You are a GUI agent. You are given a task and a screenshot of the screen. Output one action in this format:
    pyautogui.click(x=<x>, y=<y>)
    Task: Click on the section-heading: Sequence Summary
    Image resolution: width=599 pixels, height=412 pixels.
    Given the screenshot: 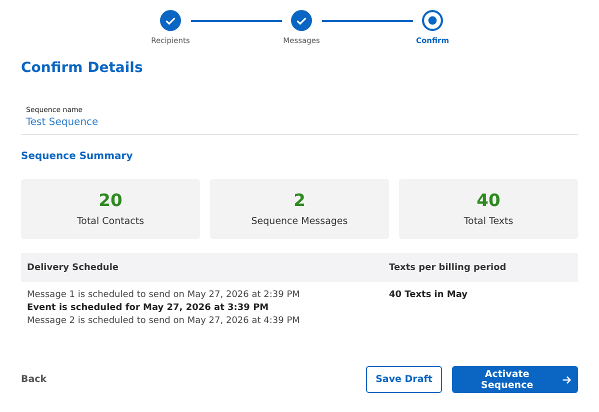 What is the action you would take?
    pyautogui.click(x=77, y=156)
    